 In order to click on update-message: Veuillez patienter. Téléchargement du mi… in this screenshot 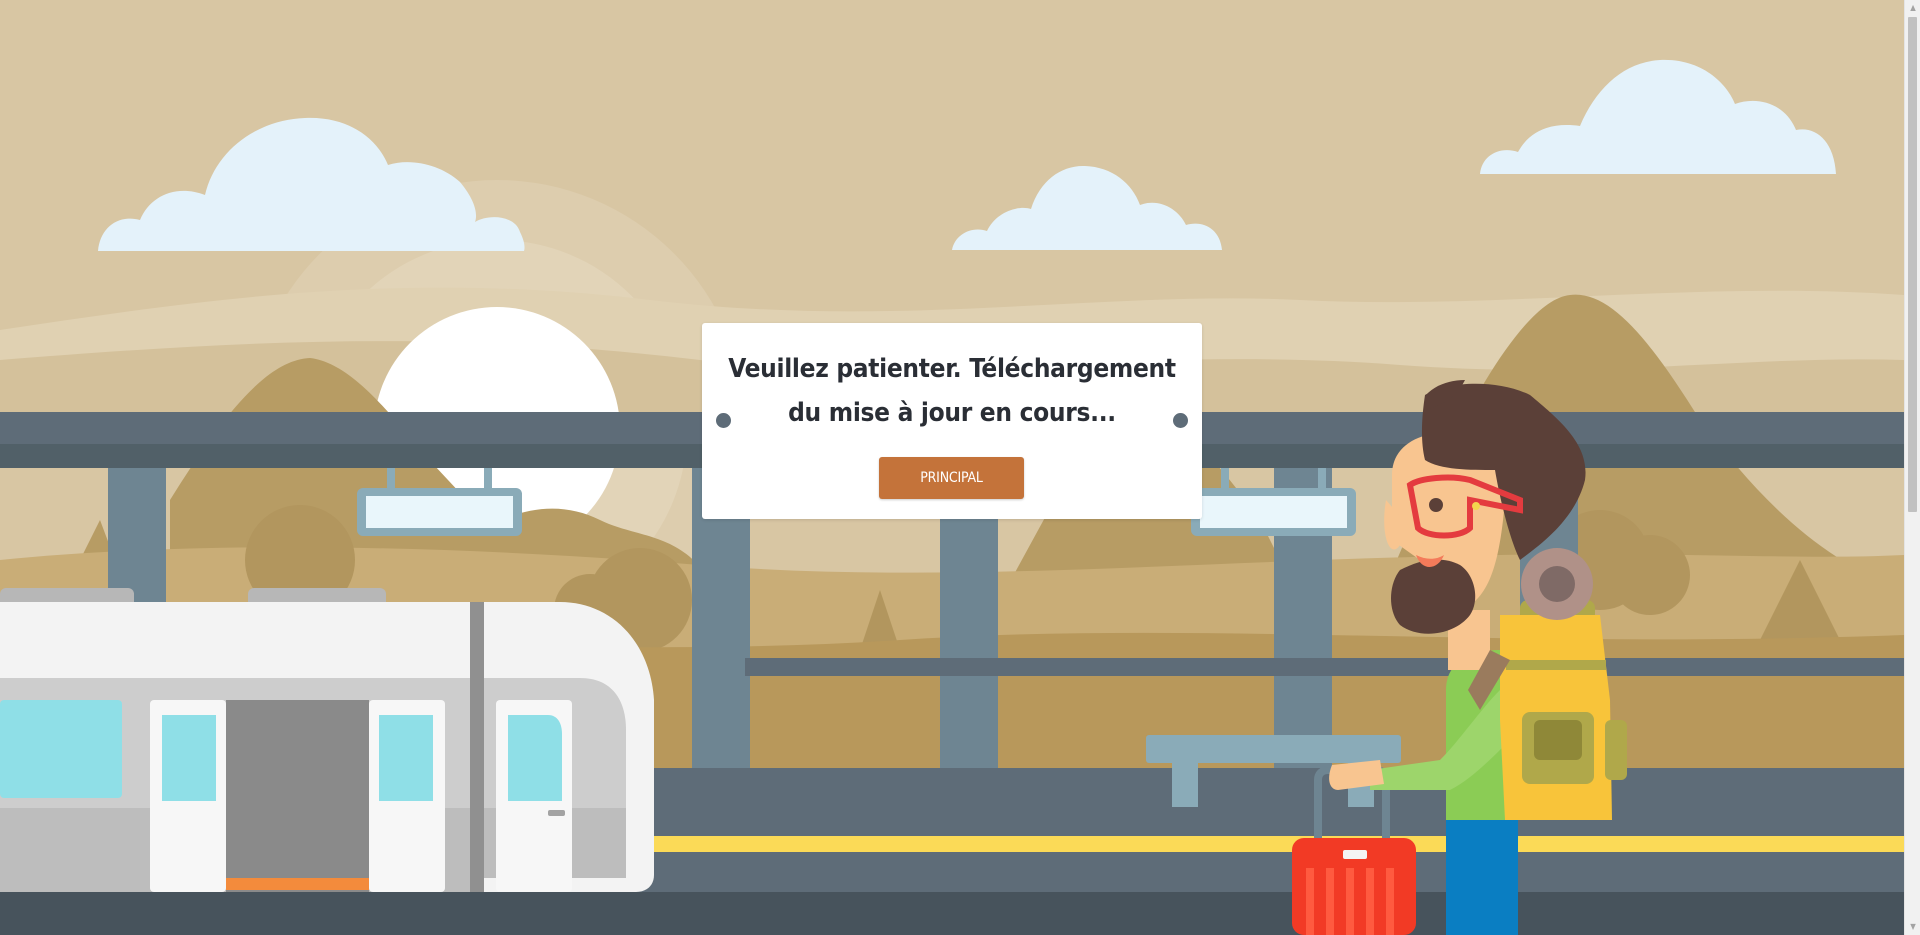, I will do `click(952, 391)`.